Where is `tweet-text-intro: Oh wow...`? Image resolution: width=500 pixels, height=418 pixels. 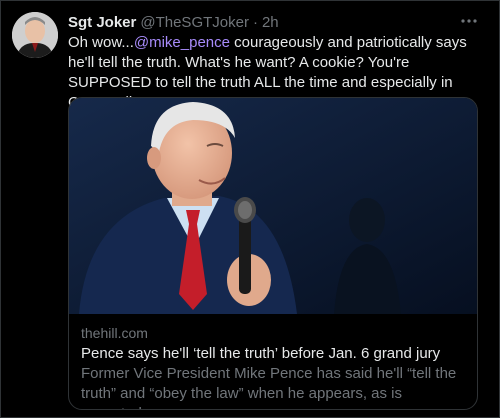
tweet-text-intro: Oh wow... is located at coordinates (101, 42).